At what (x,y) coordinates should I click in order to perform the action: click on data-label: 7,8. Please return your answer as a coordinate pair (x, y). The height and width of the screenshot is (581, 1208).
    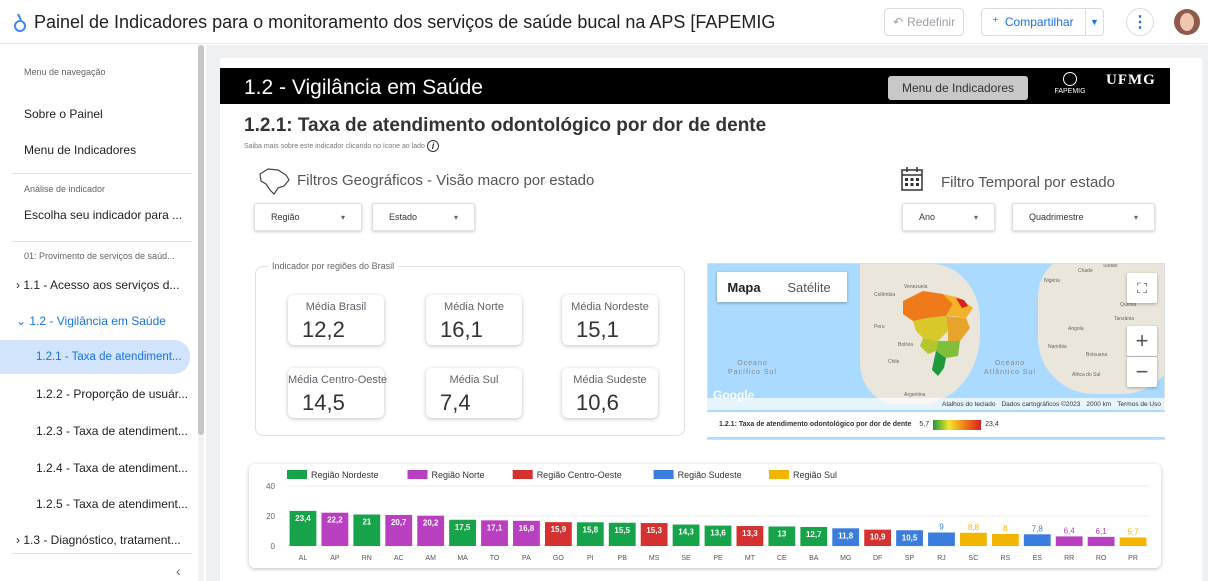
    Looking at the image, I should click on (1038, 528).